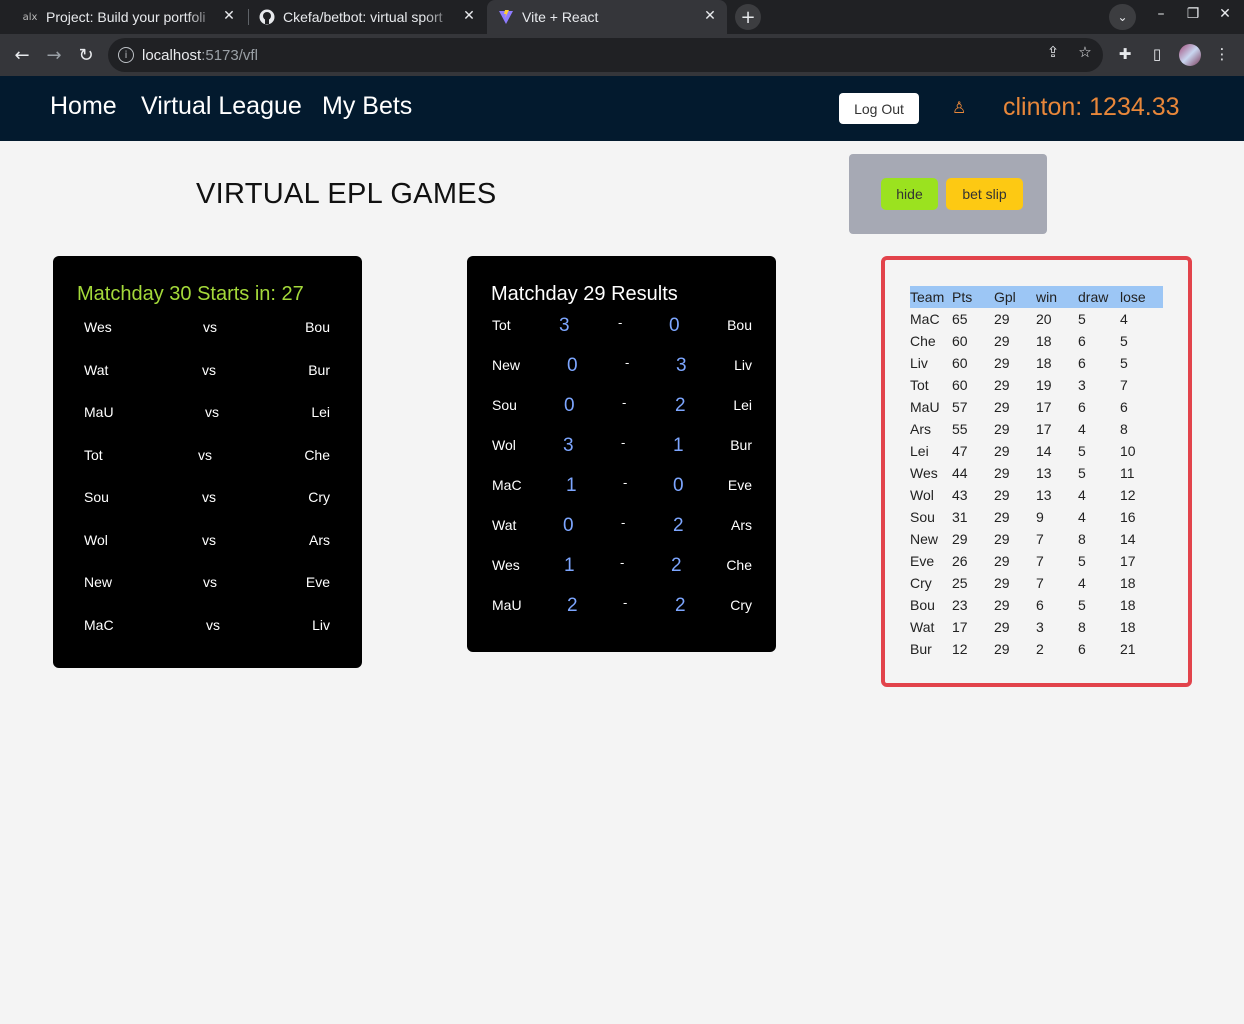  Describe the element at coordinates (678, 445) in the screenshot. I see `away-score: 1` at that location.